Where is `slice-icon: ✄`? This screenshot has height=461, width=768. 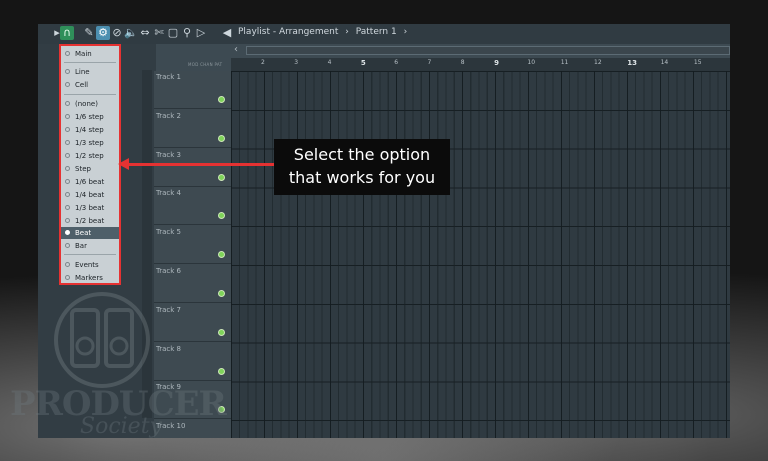 slice-icon: ✄ is located at coordinates (159, 33).